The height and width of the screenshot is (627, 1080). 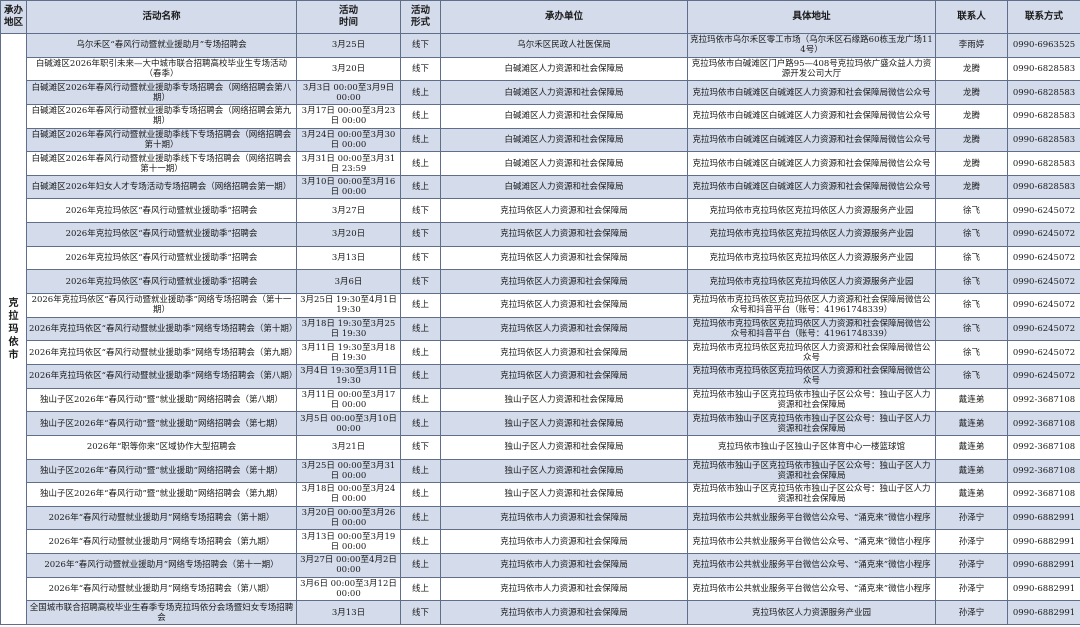 What do you see at coordinates (13, 17) in the screenshot?
I see `region-header: 承办 地区` at bounding box center [13, 17].